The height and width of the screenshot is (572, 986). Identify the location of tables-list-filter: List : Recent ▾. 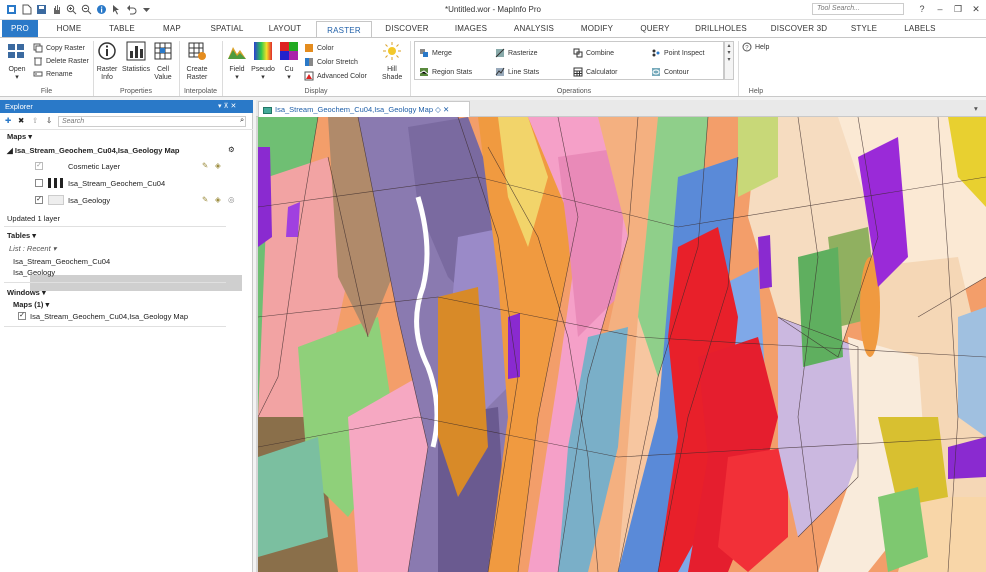
(33, 248).